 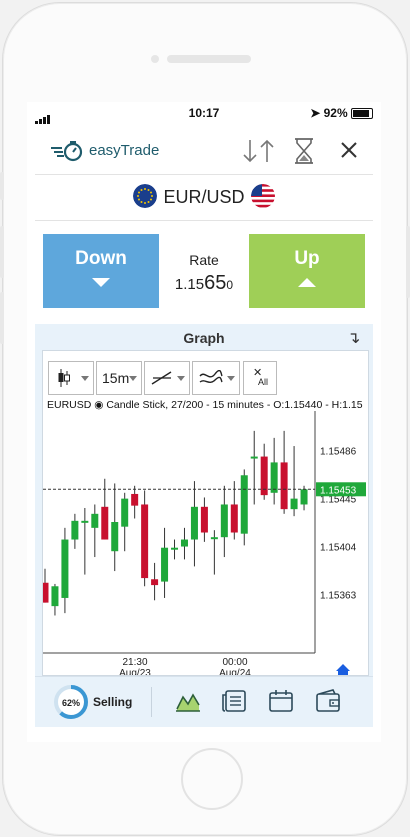 I want to click on rate-prefix: 1.15, so click(x=189, y=284).